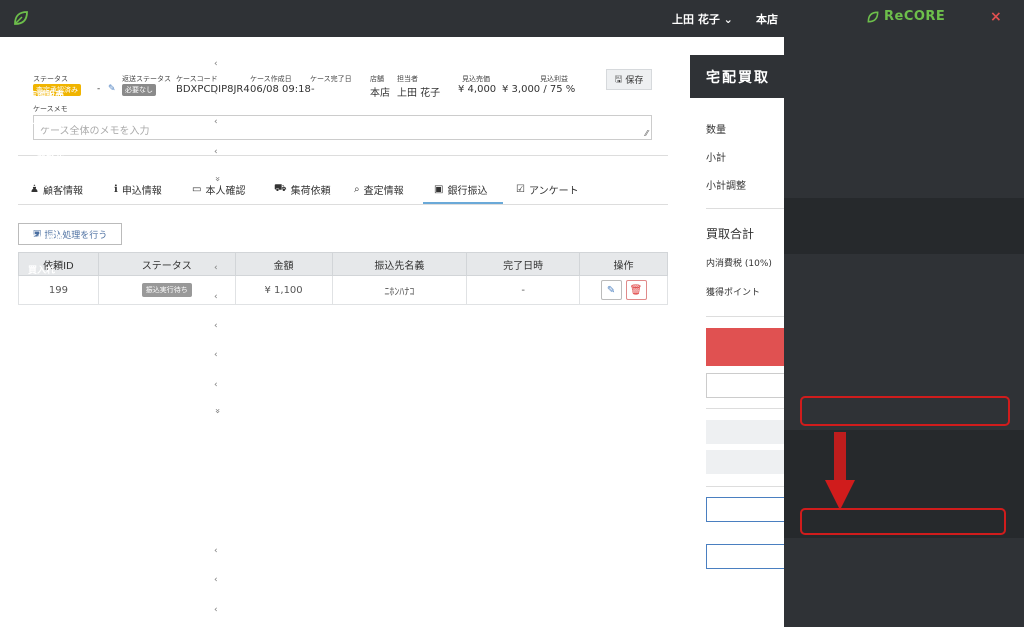 The image size is (1024, 627). I want to click on case-code-label: ケースコード, so click(197, 79).